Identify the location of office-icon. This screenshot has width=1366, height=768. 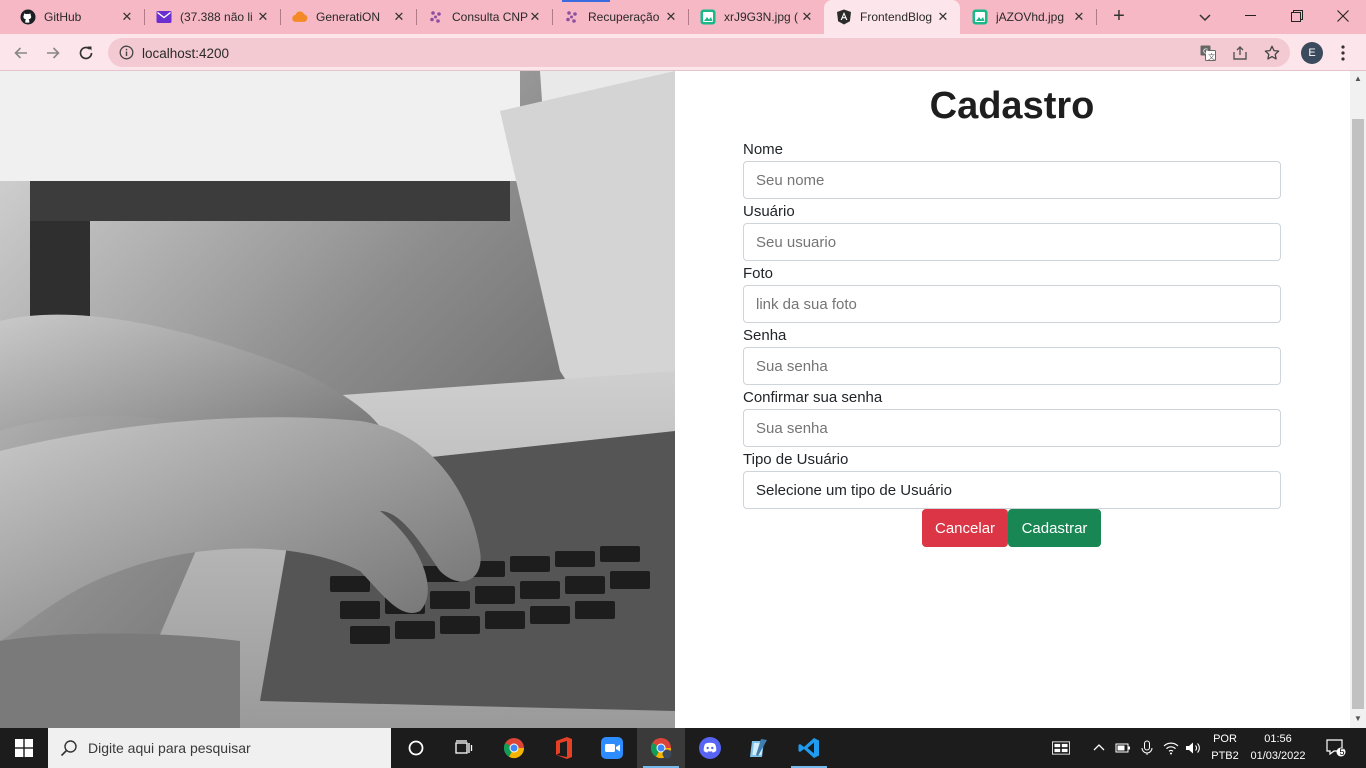
(564, 748).